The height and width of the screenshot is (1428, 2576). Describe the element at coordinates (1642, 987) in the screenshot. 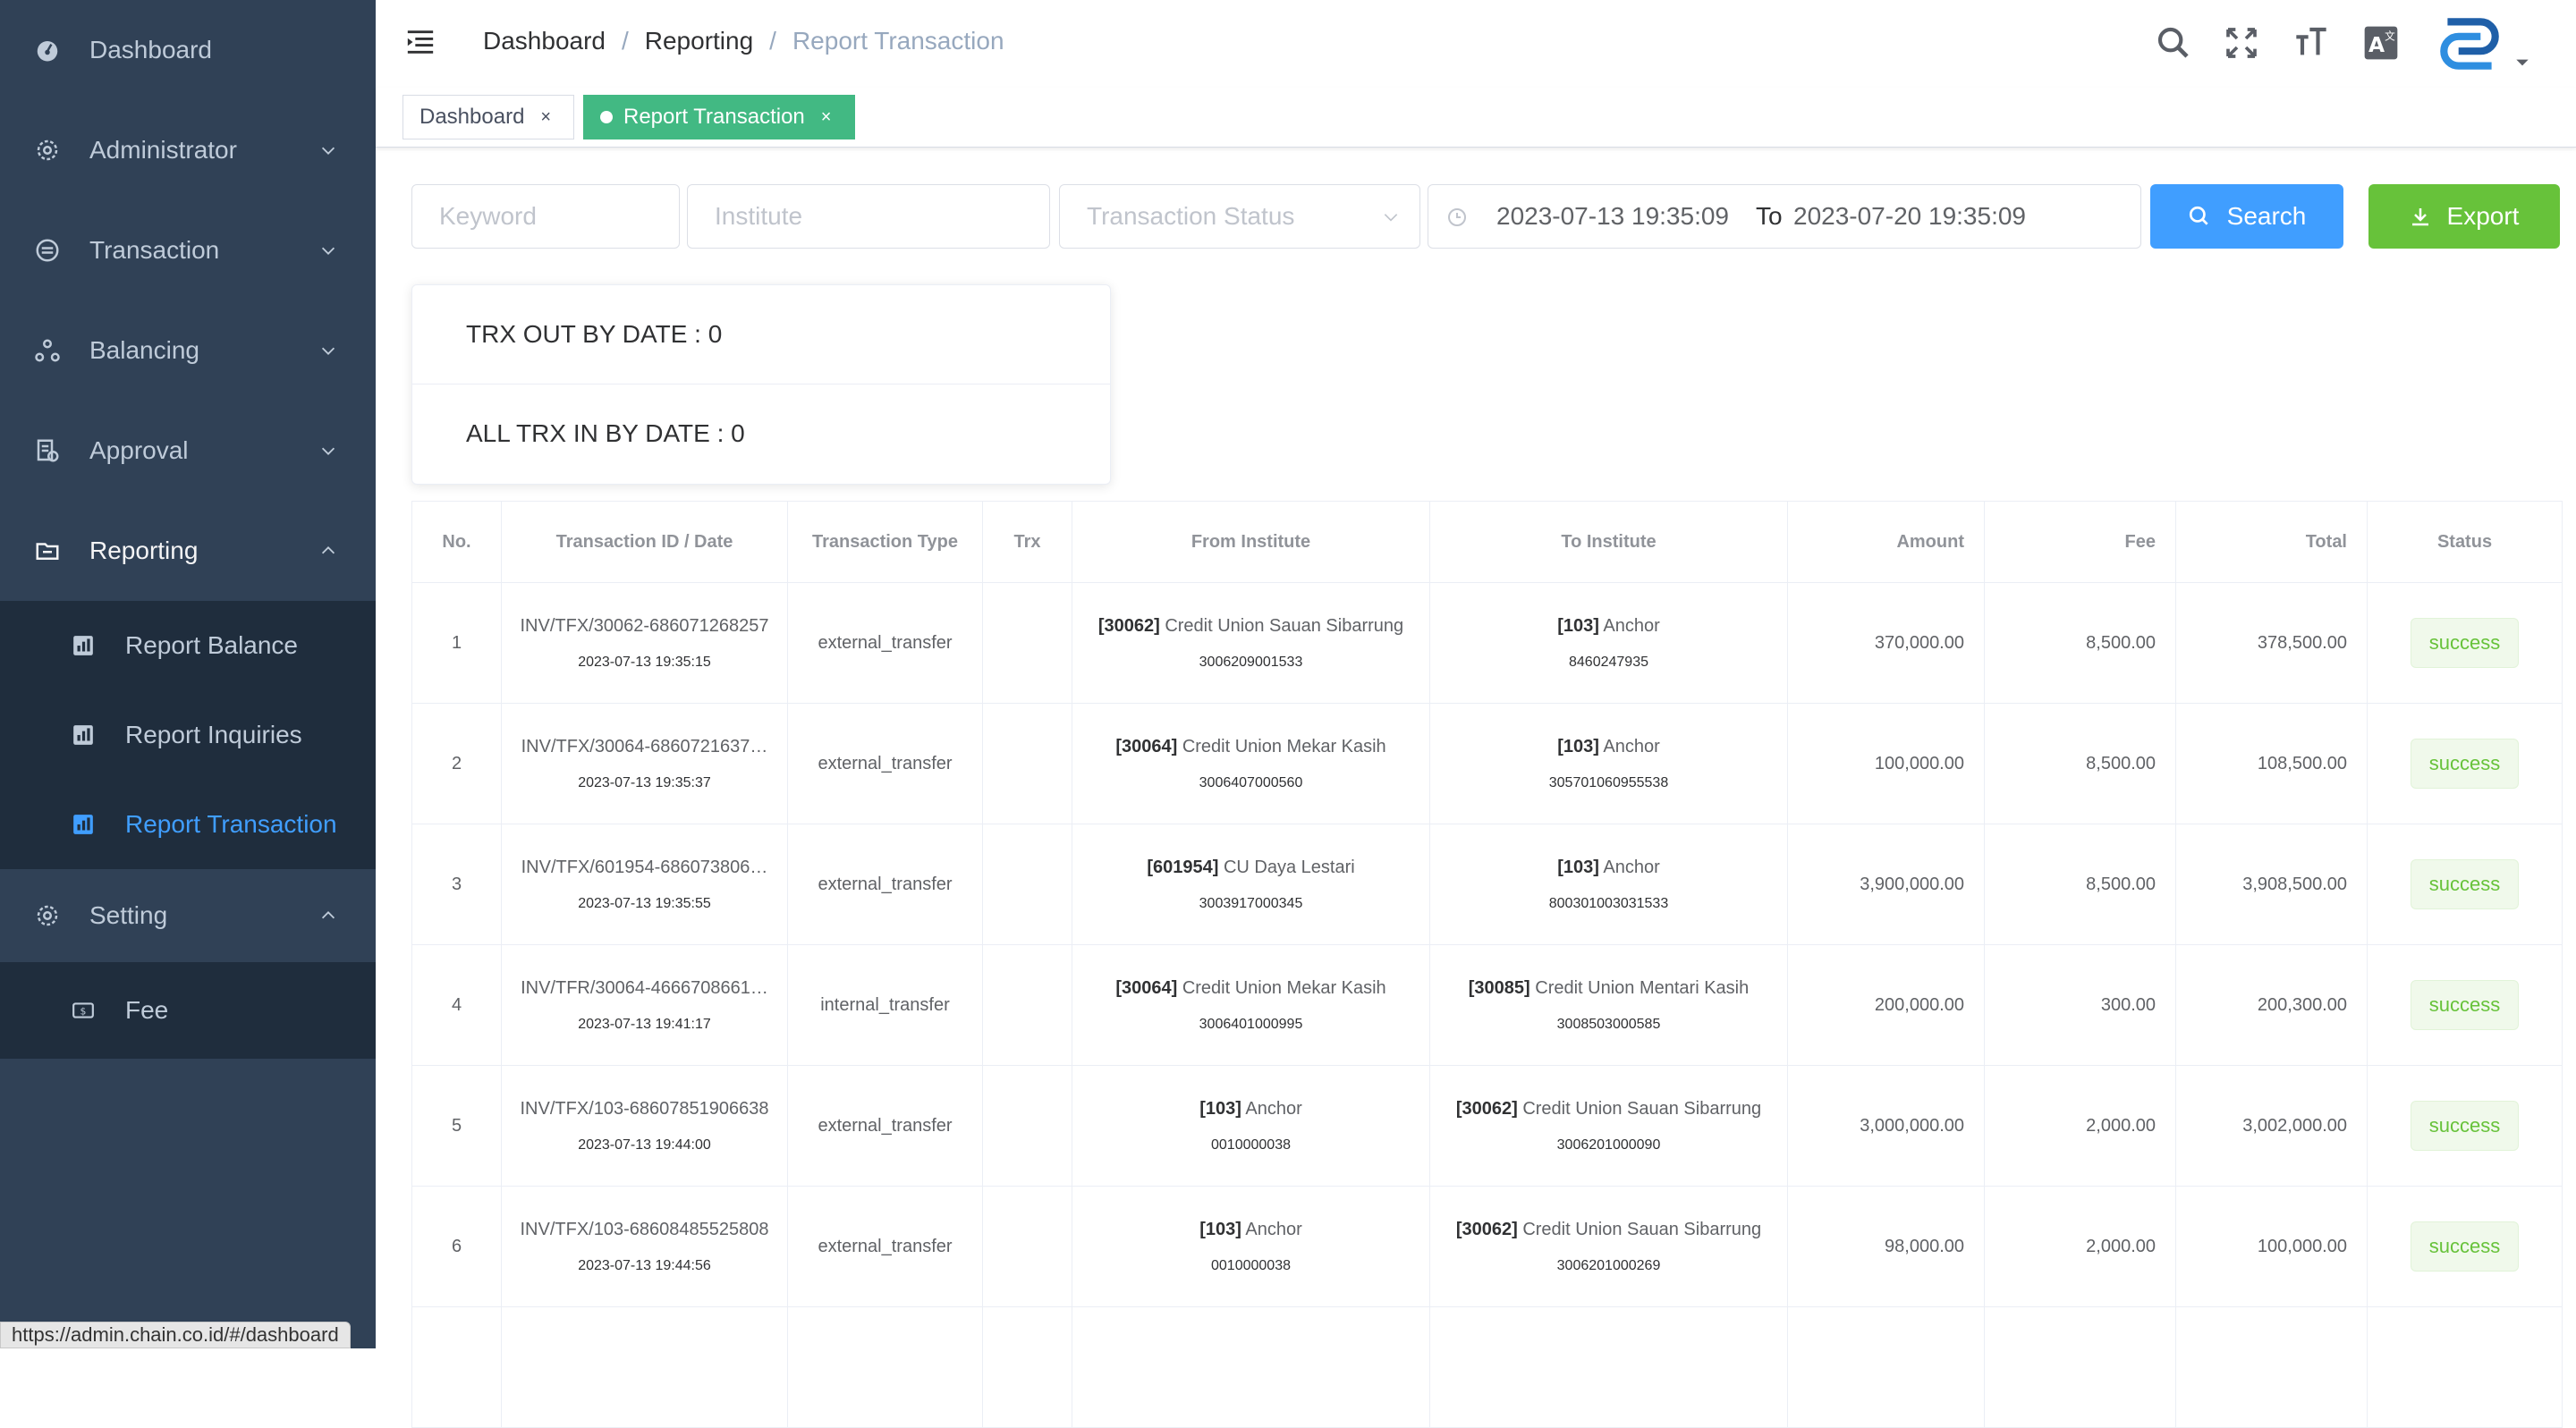

I see `to-name: Credit Union Mentari Kasih` at that location.